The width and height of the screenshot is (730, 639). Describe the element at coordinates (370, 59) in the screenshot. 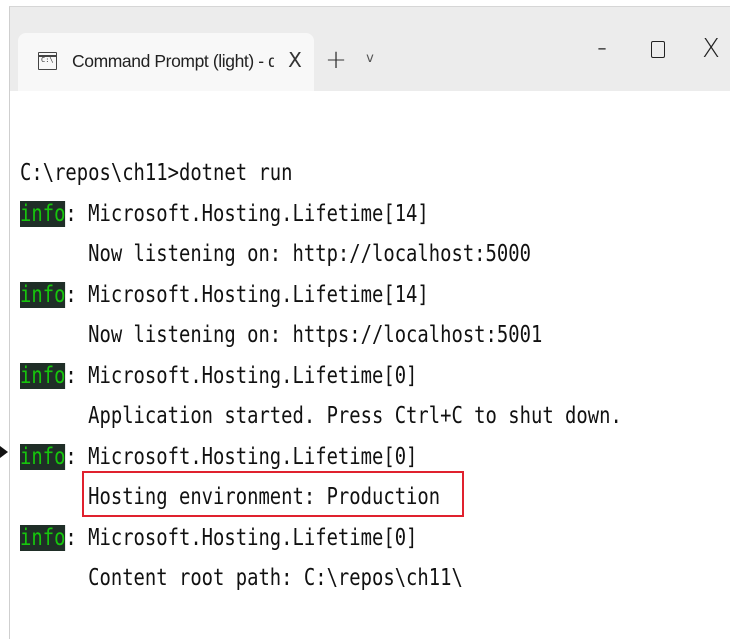

I see `chevron-down-icon: v` at that location.